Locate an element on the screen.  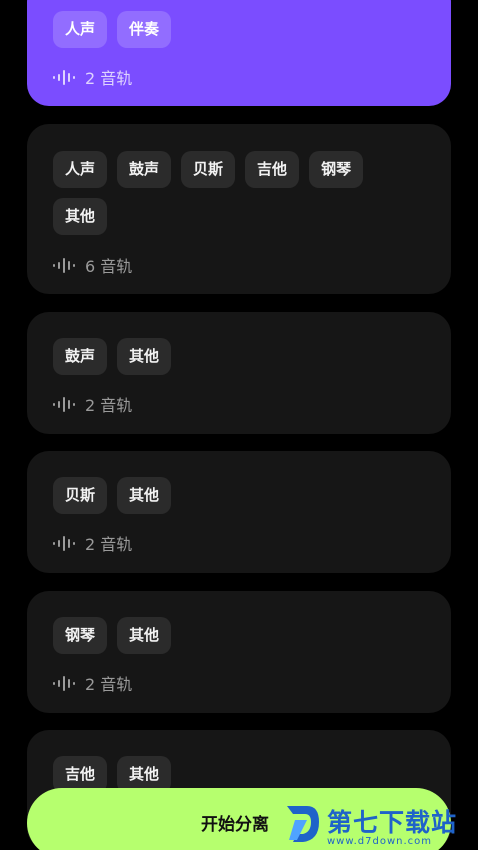
tag-guitar: 吉他 is located at coordinates (272, 169).